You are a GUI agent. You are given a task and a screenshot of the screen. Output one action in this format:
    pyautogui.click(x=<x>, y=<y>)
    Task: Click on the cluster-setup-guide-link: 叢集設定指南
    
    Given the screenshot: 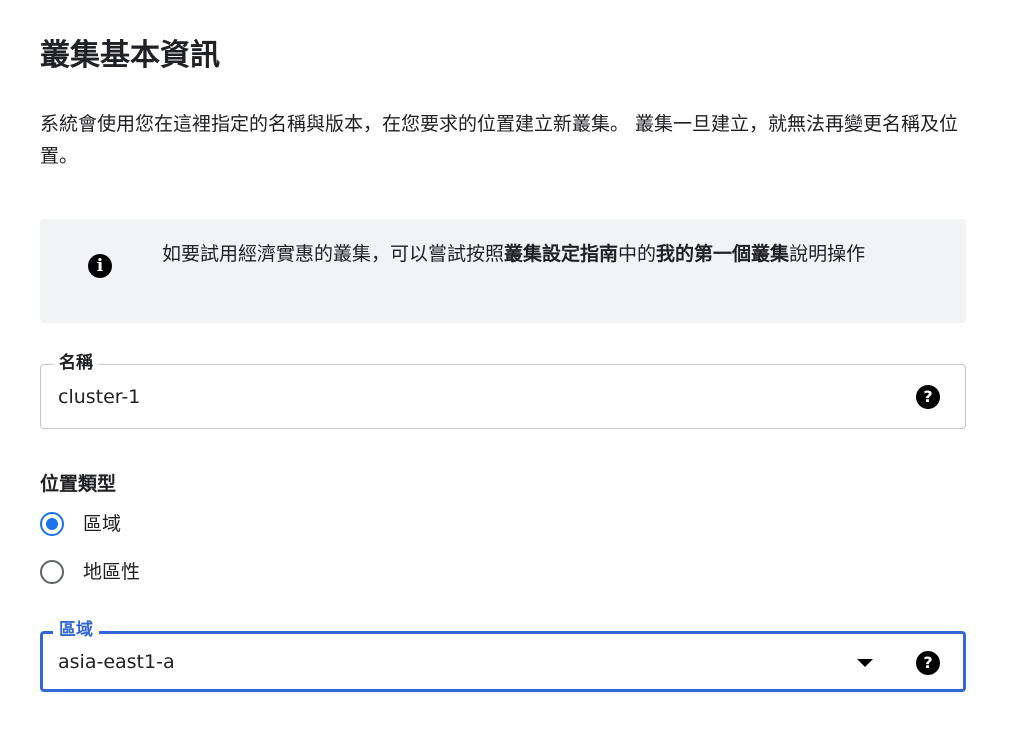 What is the action you would take?
    pyautogui.click(x=561, y=254)
    